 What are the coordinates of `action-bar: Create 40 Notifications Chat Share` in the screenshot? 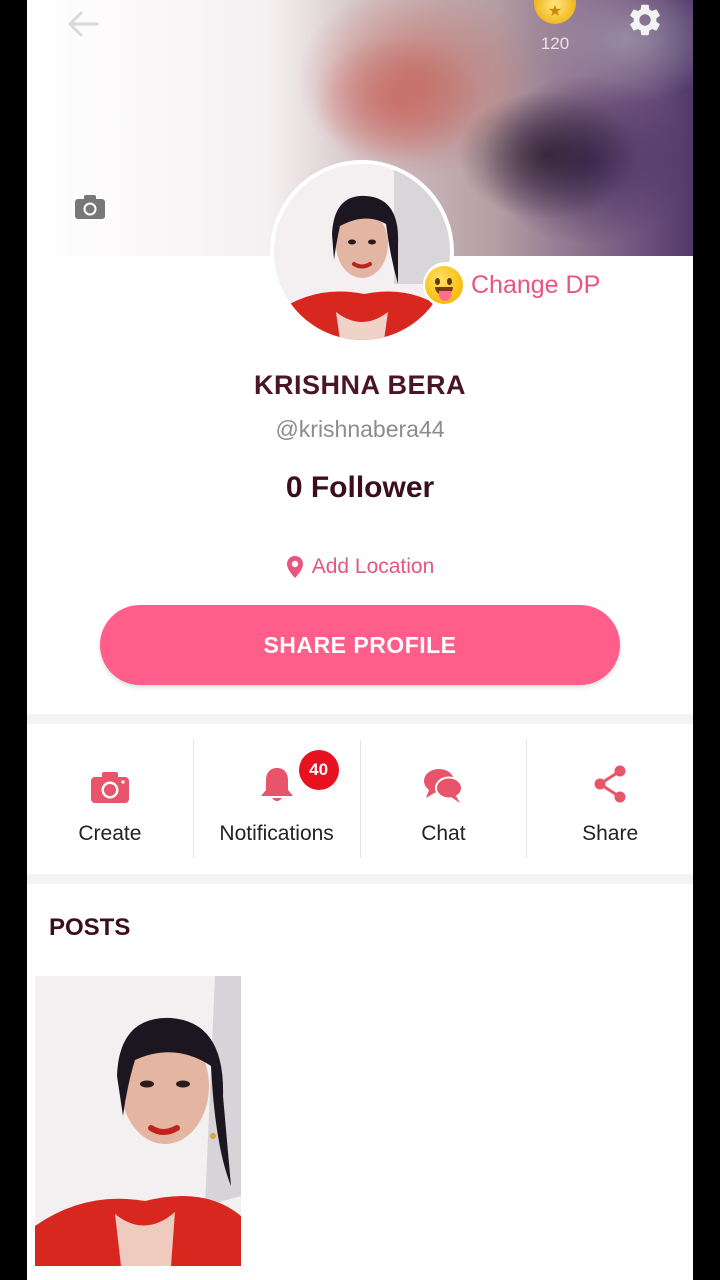 It's located at (360, 799).